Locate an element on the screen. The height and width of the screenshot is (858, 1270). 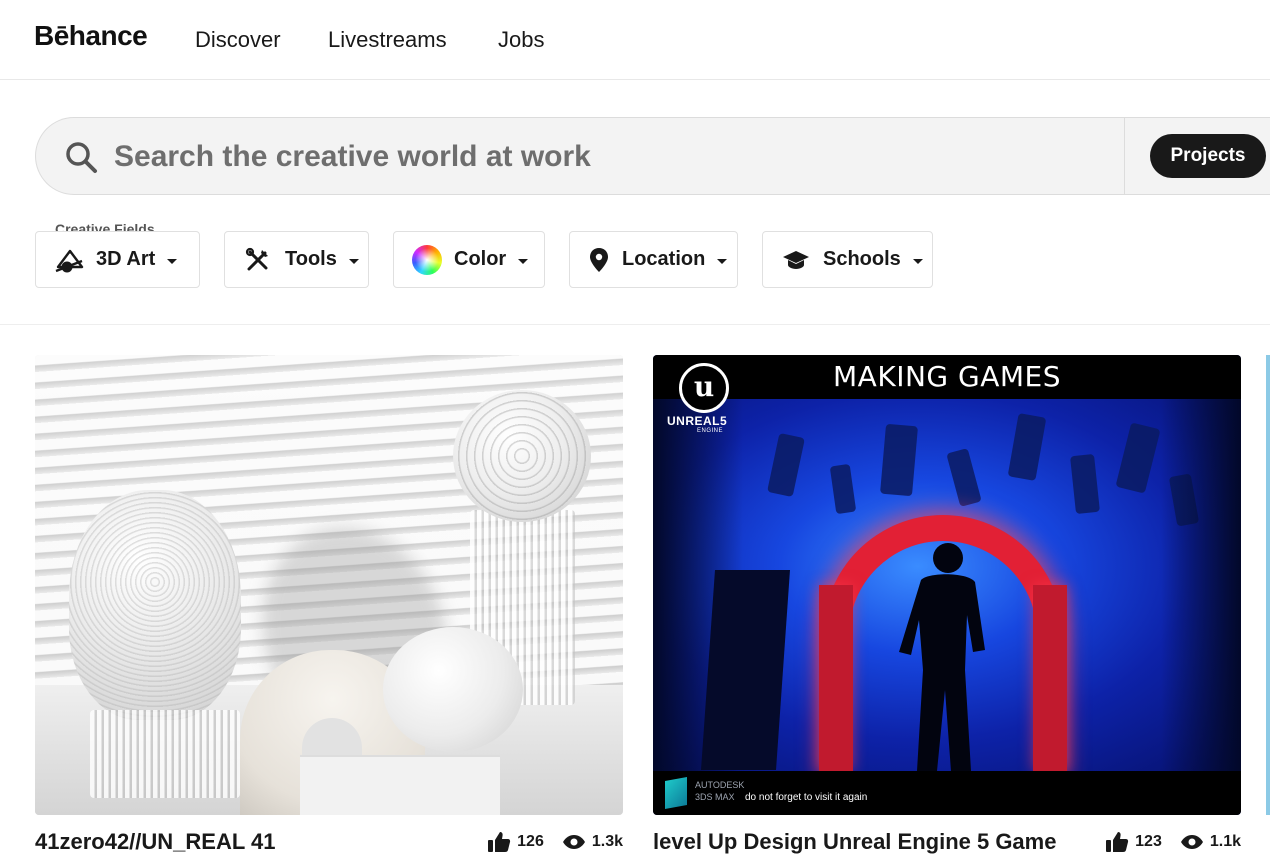
likes-count: 123 is located at coordinates (1133, 842).